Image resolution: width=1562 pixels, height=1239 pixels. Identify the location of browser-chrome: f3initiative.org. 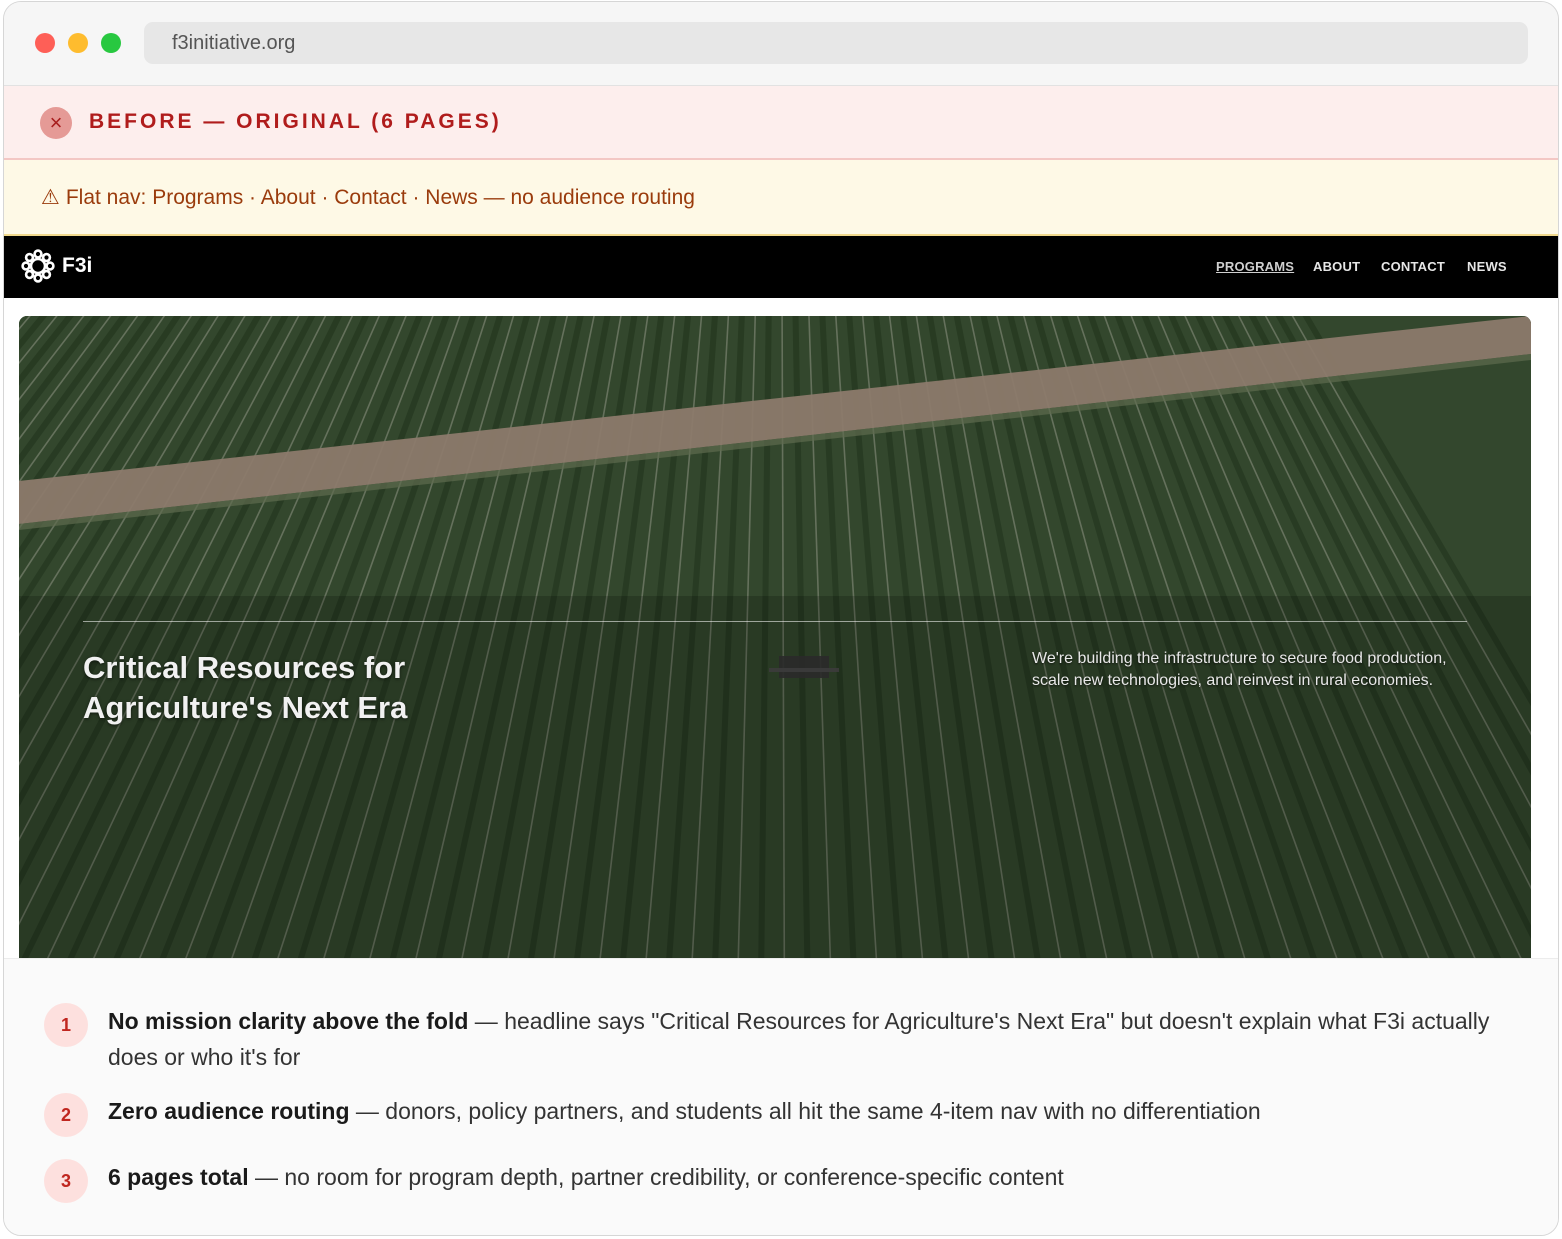
(781, 44).